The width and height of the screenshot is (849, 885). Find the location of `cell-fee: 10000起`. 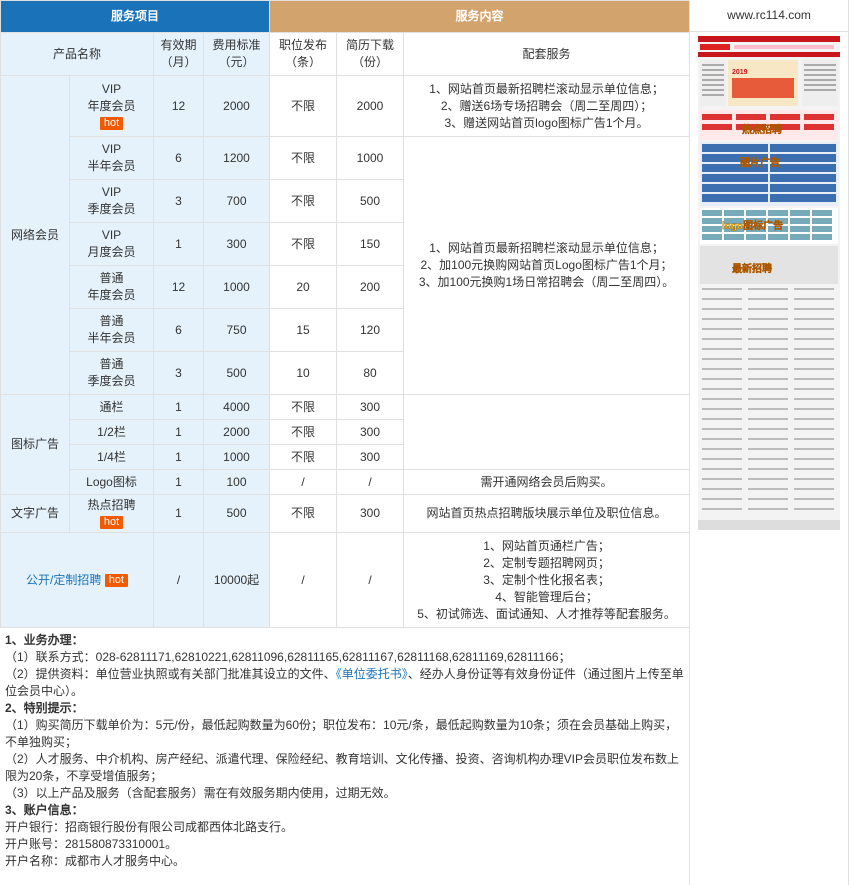

cell-fee: 10000起 is located at coordinates (236, 580).